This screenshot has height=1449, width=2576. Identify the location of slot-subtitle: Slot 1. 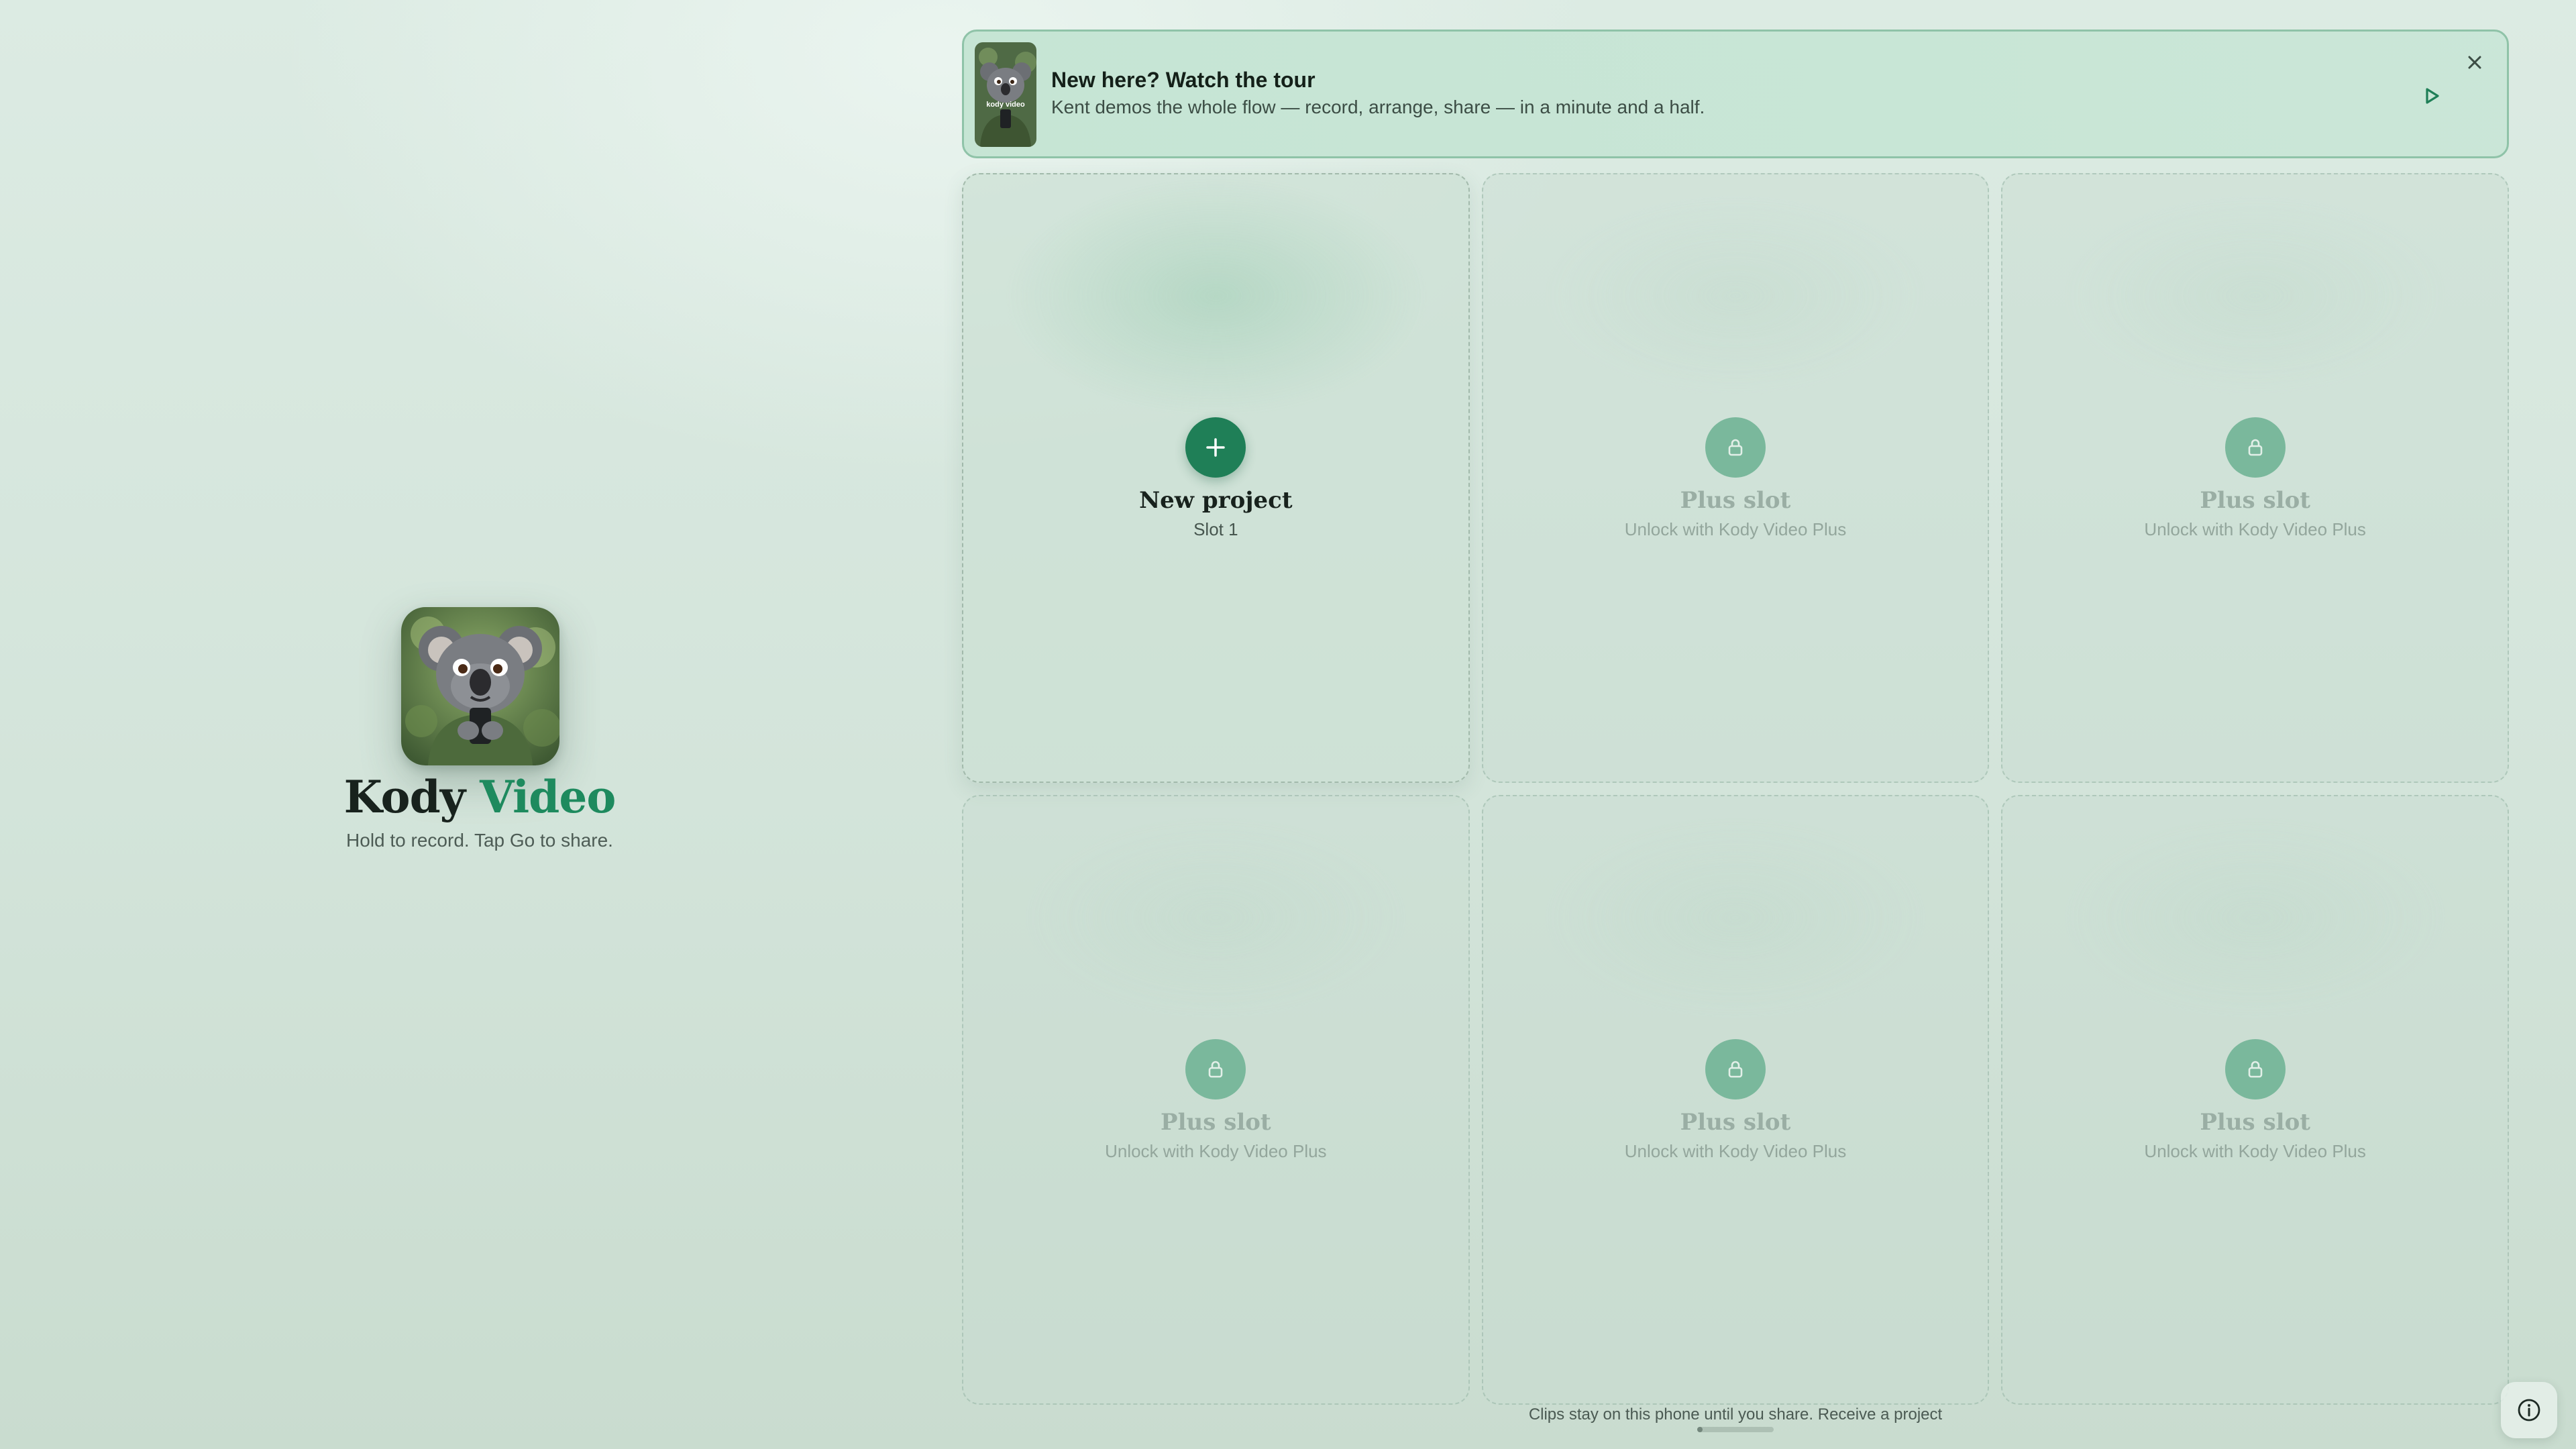
(1215, 529).